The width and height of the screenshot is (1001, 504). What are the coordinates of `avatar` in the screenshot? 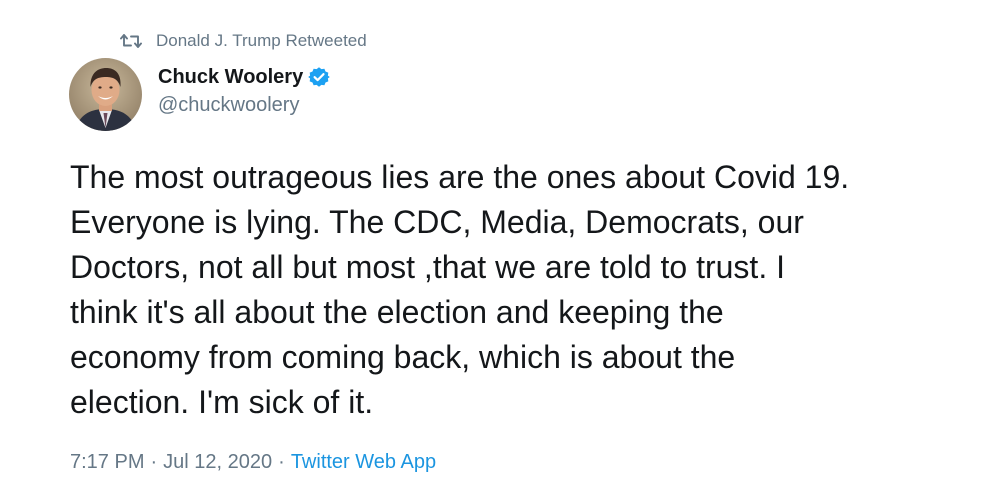 It's located at (105, 94).